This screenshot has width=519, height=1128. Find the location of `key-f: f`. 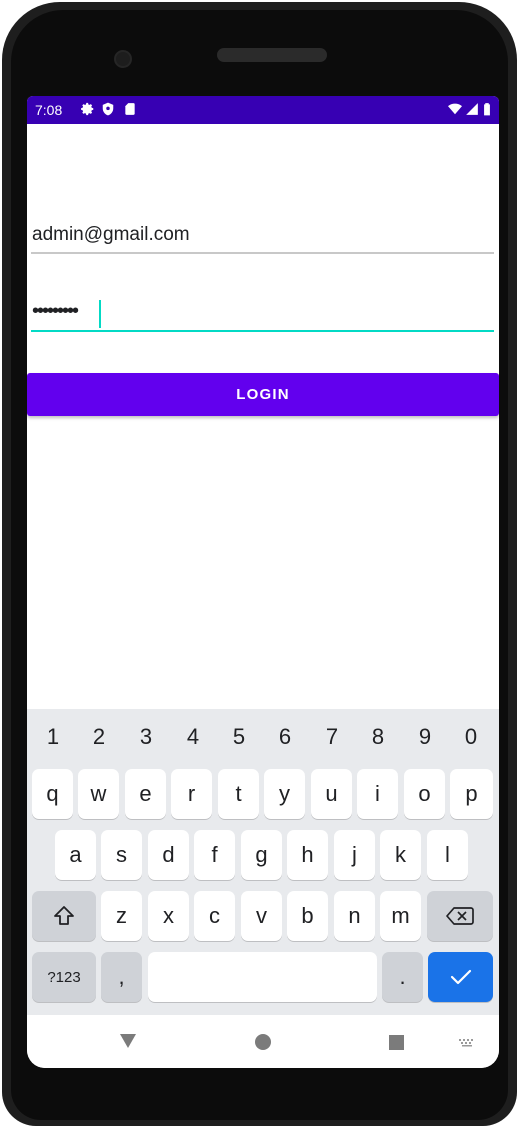

key-f: f is located at coordinates (214, 855).